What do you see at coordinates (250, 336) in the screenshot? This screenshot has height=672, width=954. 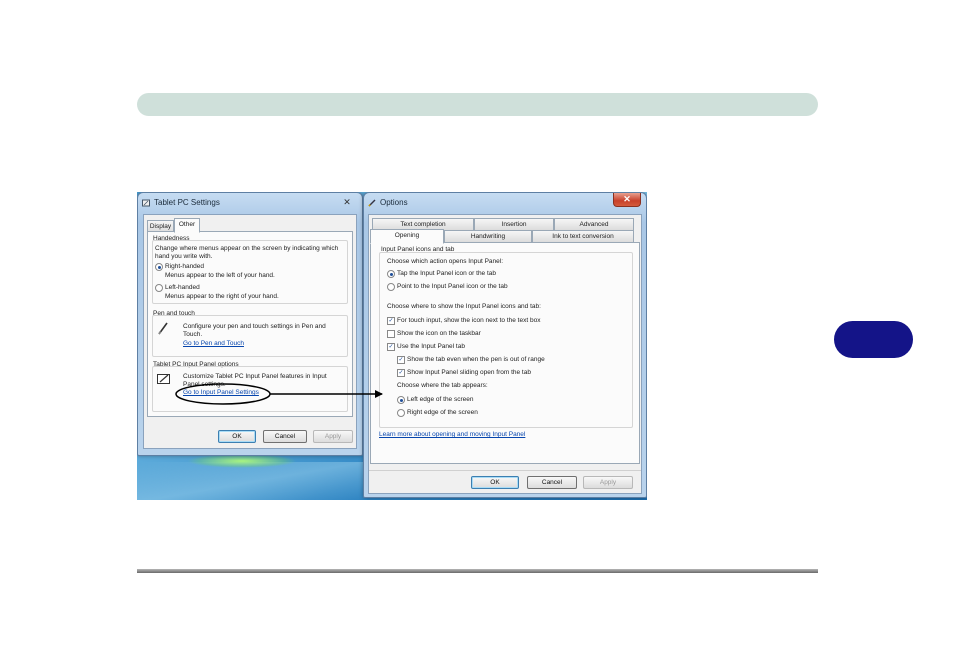 I see `pen-touch-group` at bounding box center [250, 336].